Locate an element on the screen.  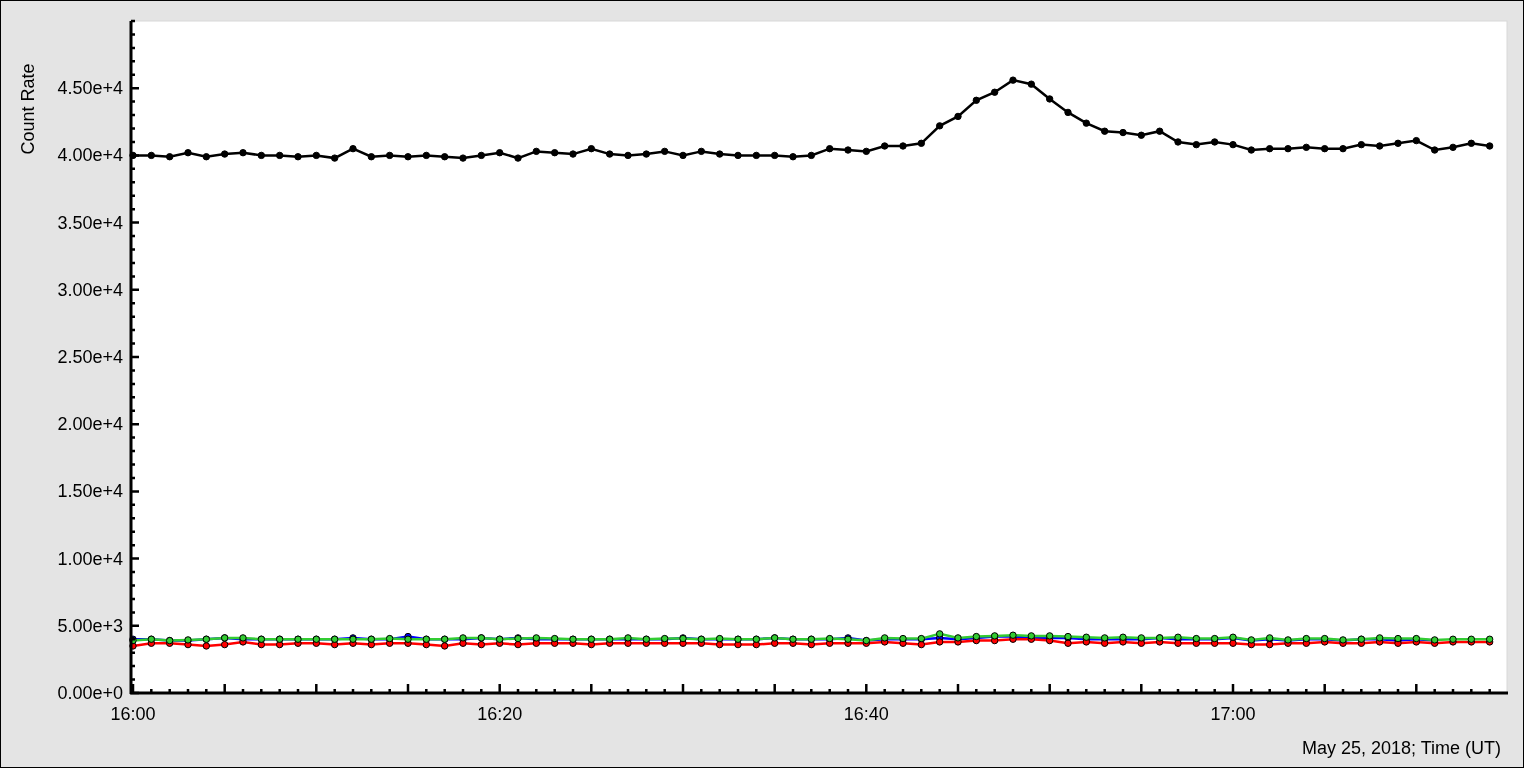
x-tick-label: 16:40 is located at coordinates (866, 714).